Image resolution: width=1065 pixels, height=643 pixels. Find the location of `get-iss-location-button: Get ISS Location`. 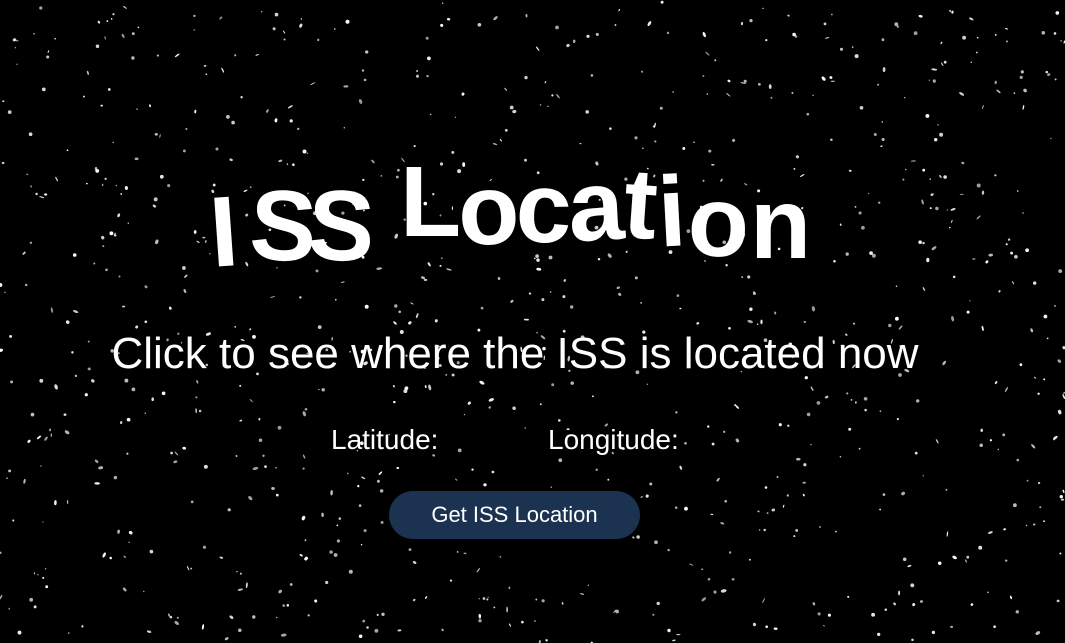

get-iss-location-button: Get ISS Location is located at coordinates (514, 515).